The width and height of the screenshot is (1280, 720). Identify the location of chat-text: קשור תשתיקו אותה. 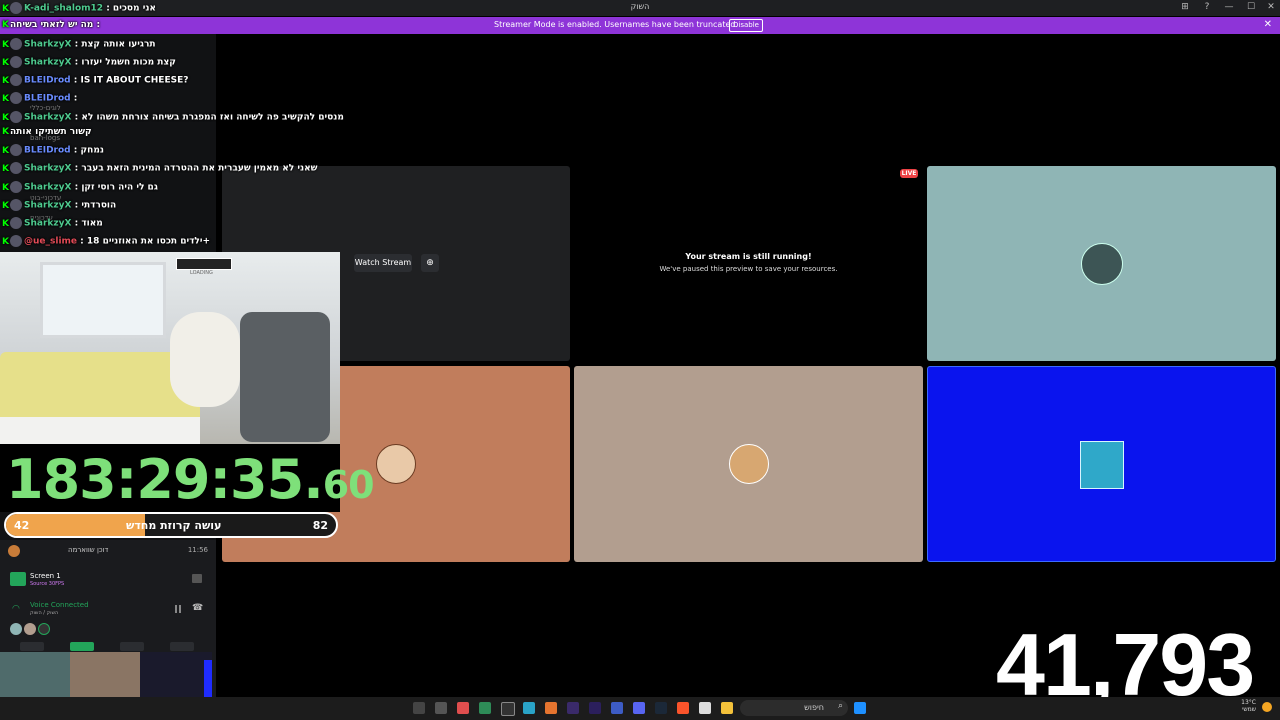
(51, 132).